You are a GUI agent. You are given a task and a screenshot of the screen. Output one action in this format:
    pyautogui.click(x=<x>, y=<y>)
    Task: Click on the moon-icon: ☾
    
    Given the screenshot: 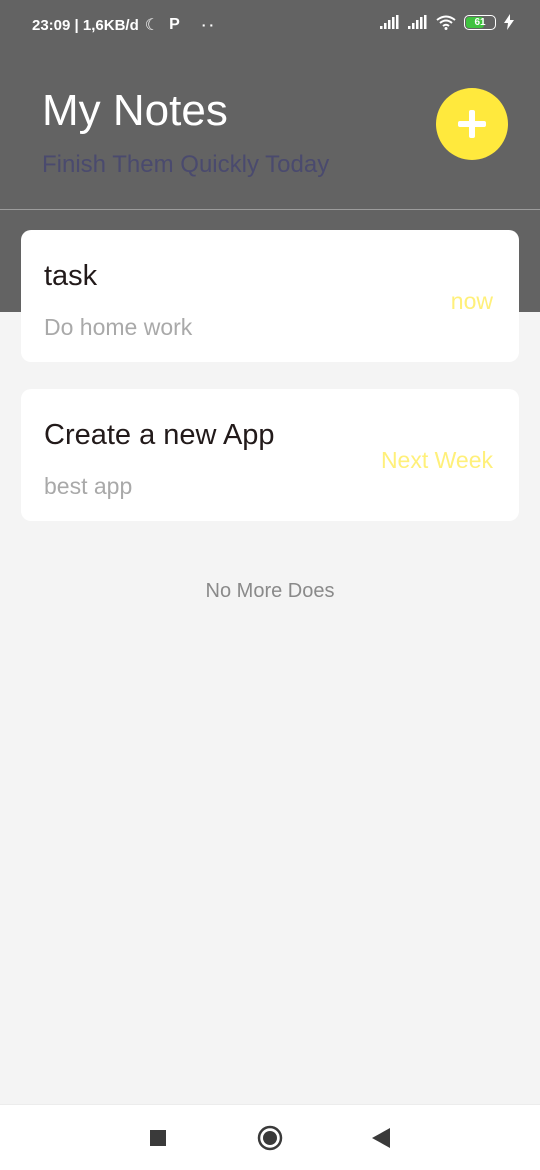 What is the action you would take?
    pyautogui.click(x=152, y=25)
    